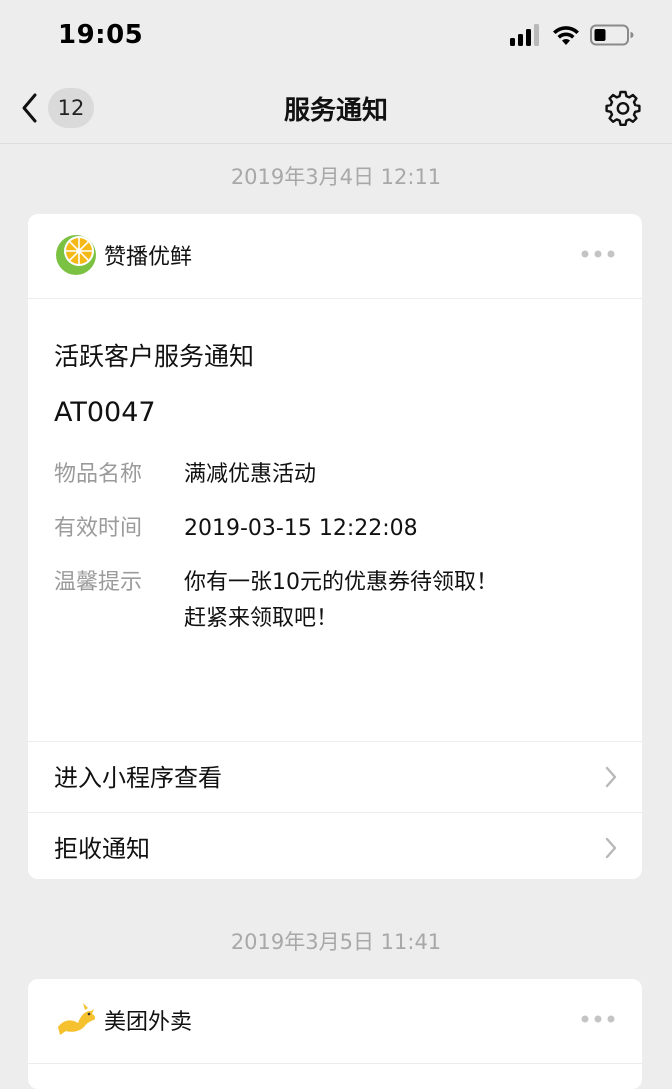  Describe the element at coordinates (336, 942) in the screenshot. I see `notification-date: 2019年3月5日 11:41` at that location.